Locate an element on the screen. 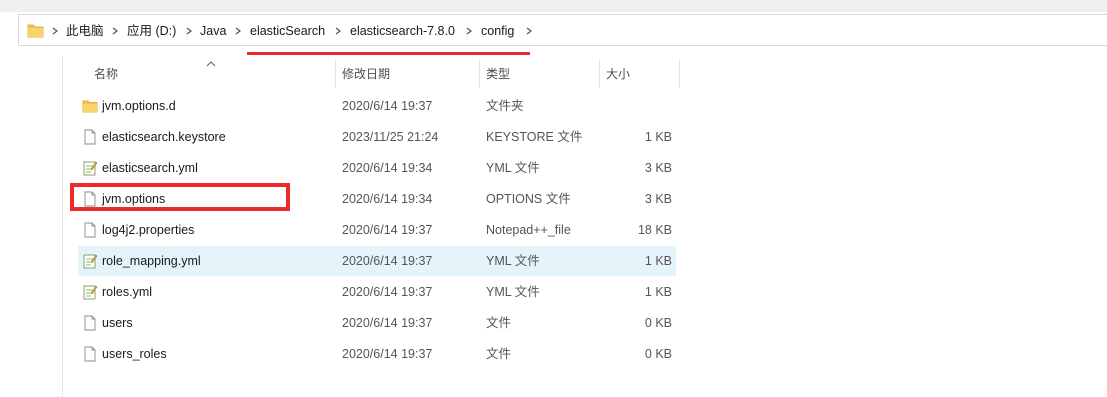 This screenshot has height=397, width=1107. breadcrumb-drive-d: 应用 (D:) is located at coordinates (151, 31).